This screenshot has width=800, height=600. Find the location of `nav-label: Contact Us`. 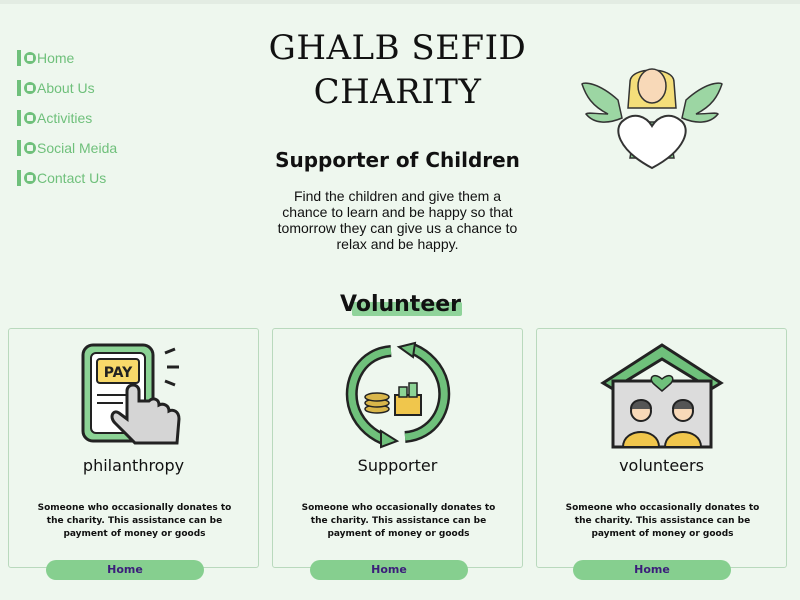

nav-label: Contact Us is located at coordinates (72, 178).